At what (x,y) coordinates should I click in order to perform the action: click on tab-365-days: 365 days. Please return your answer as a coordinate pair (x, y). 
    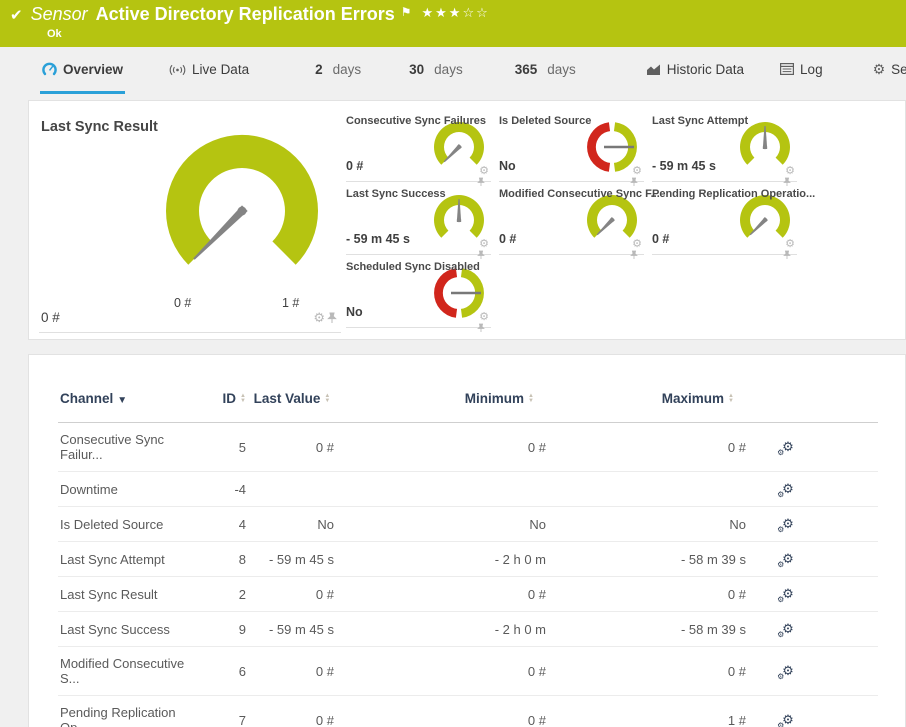
    Looking at the image, I should click on (545, 70).